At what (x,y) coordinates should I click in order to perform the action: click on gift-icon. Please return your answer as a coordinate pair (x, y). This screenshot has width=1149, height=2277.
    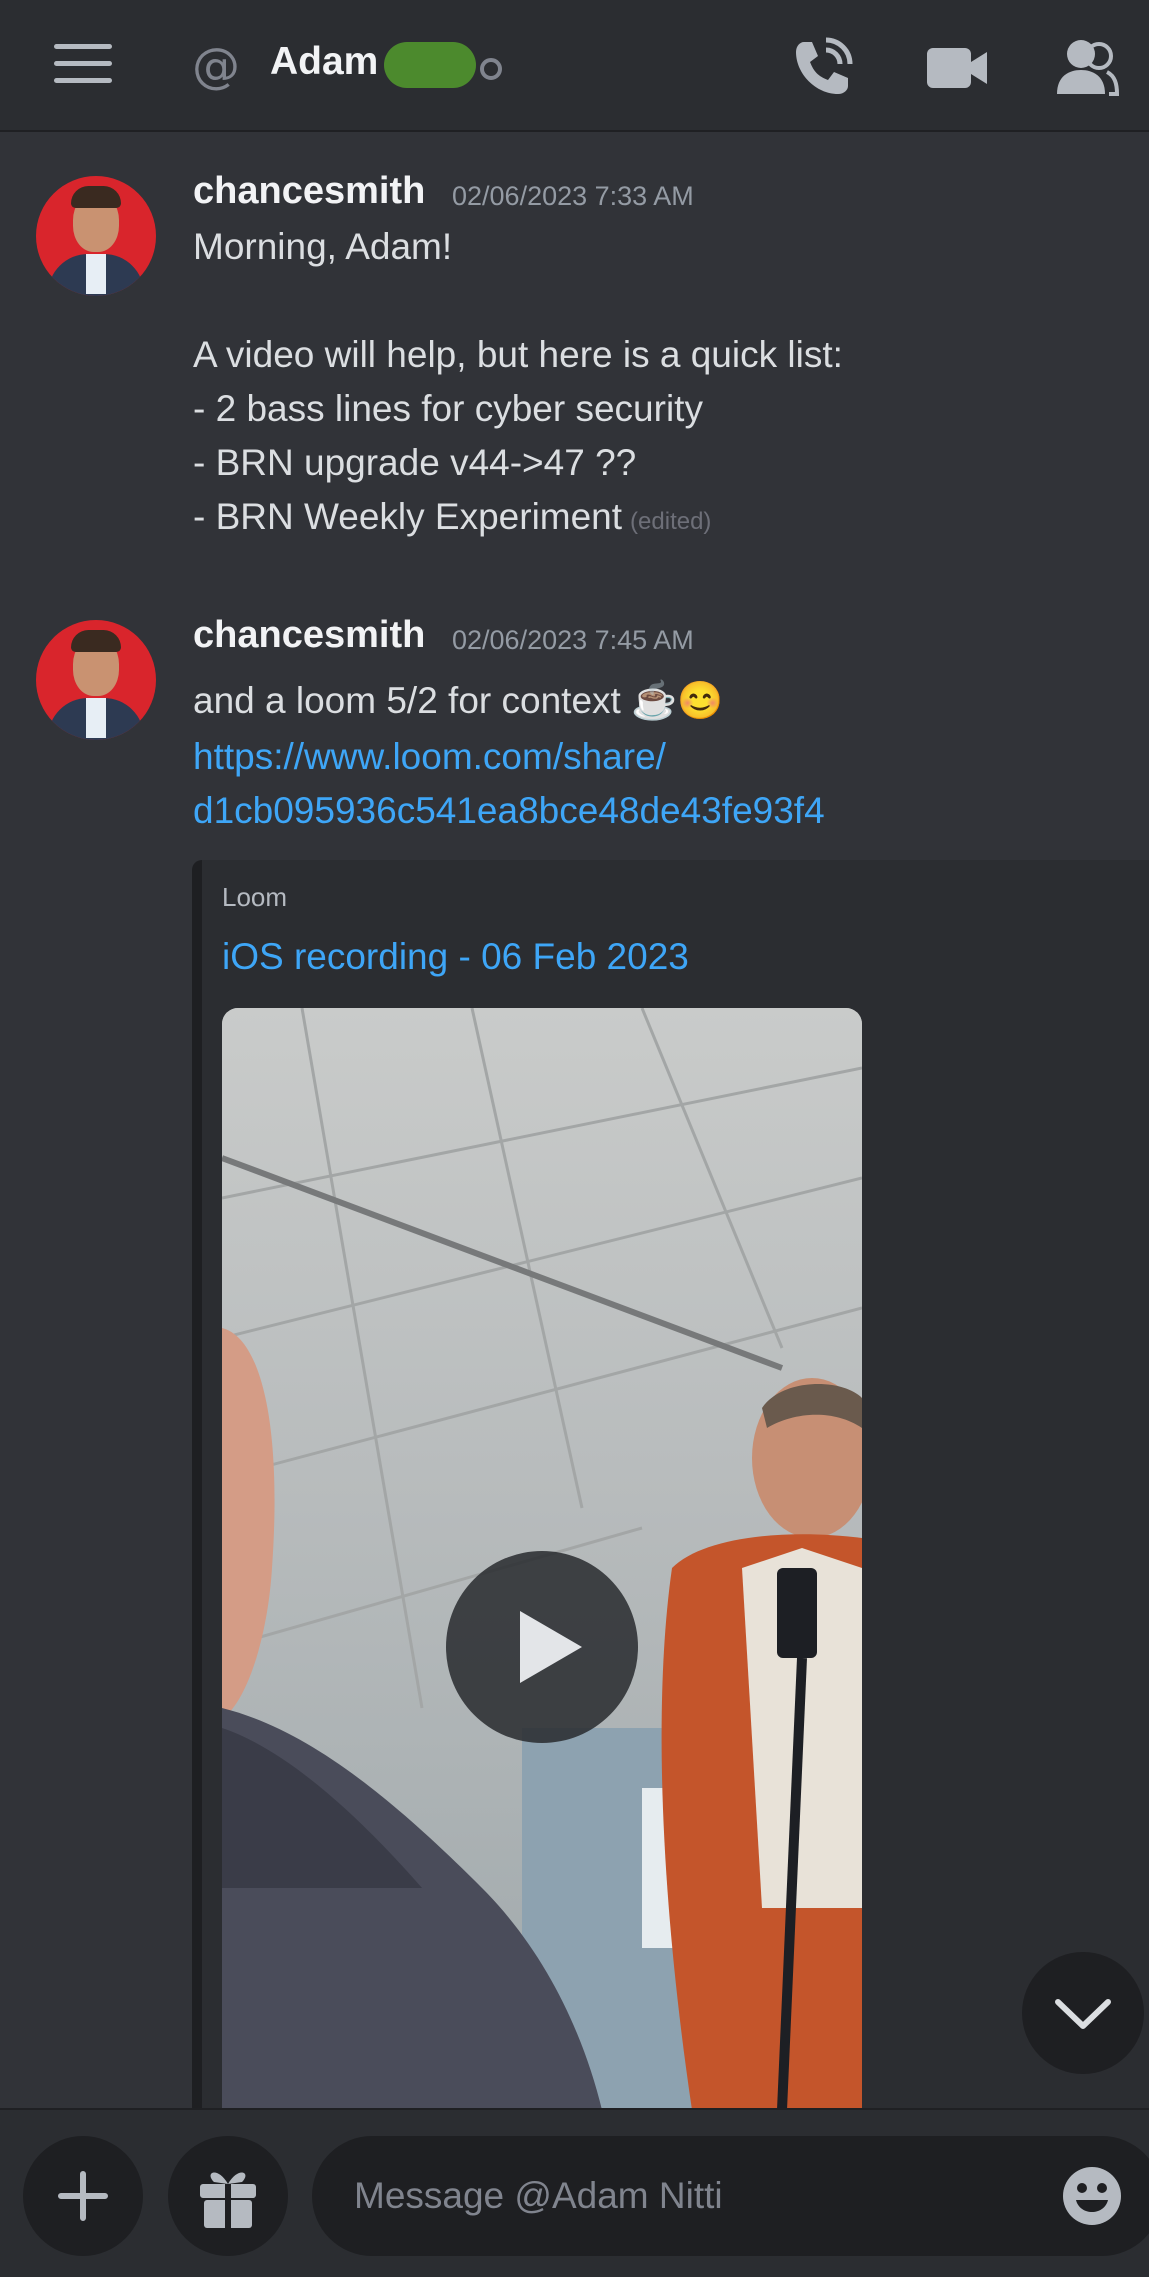
    Looking at the image, I should click on (228, 2200).